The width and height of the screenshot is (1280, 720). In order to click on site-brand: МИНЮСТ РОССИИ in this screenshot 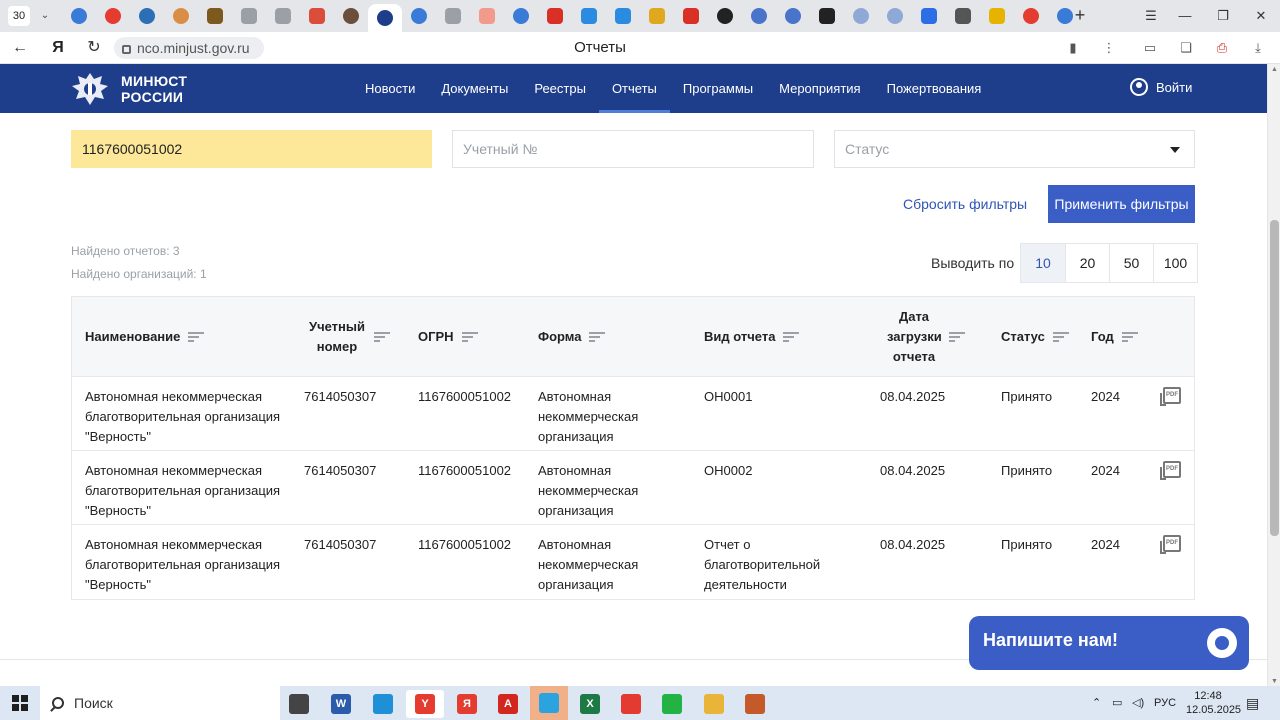, I will do `click(154, 89)`.